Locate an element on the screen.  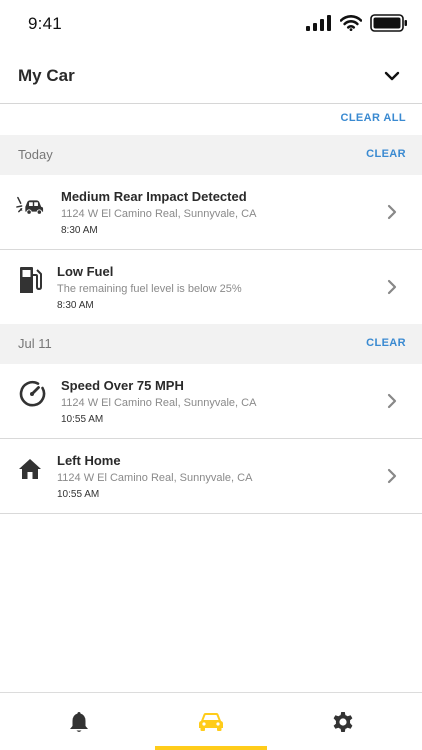
cellular-signal-icon is located at coordinates (318, 23).